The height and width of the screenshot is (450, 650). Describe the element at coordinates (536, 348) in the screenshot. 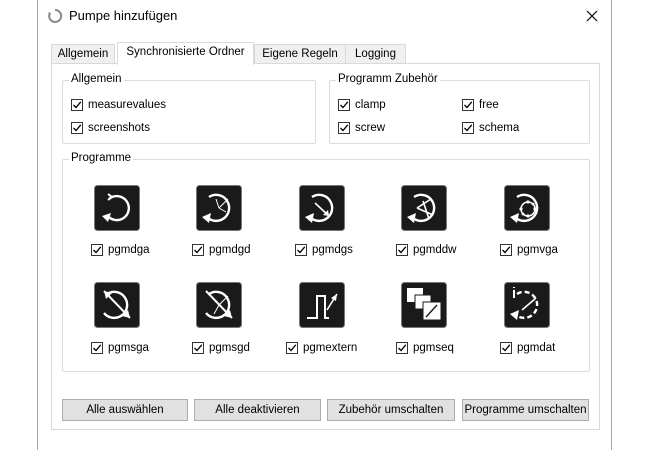

I see `checkbox-label: pgmdat` at that location.